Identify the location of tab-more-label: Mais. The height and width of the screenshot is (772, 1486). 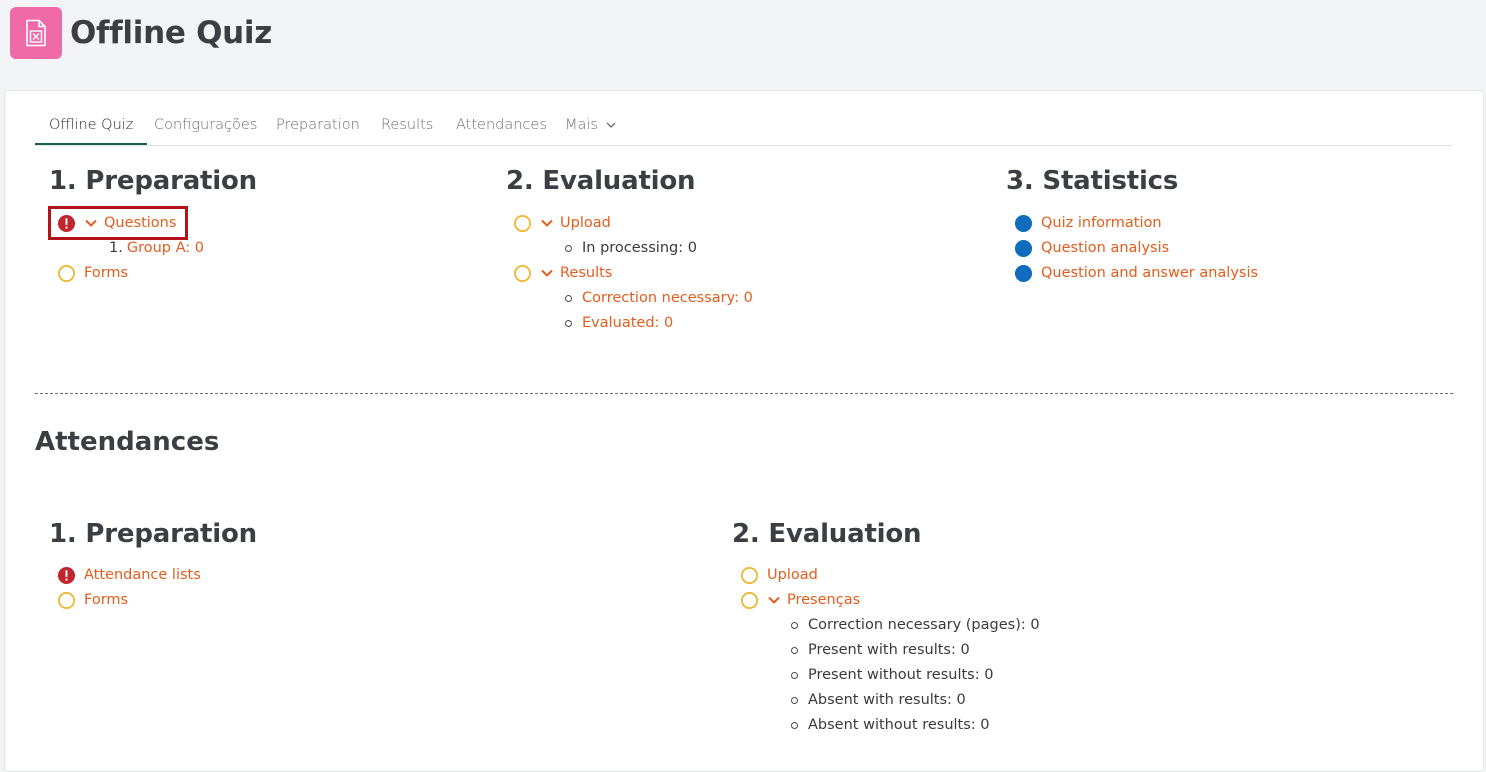
(581, 125).